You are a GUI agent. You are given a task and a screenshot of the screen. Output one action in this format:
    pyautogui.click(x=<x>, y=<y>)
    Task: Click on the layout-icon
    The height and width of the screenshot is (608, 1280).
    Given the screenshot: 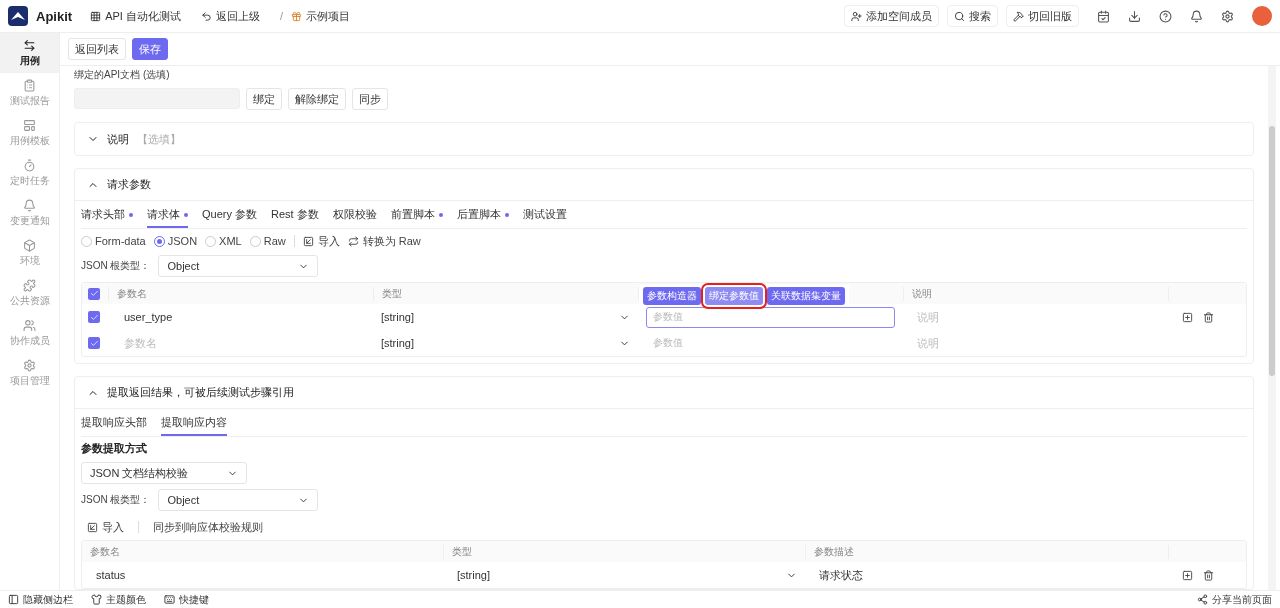 What is the action you would take?
    pyautogui.click(x=29, y=125)
    